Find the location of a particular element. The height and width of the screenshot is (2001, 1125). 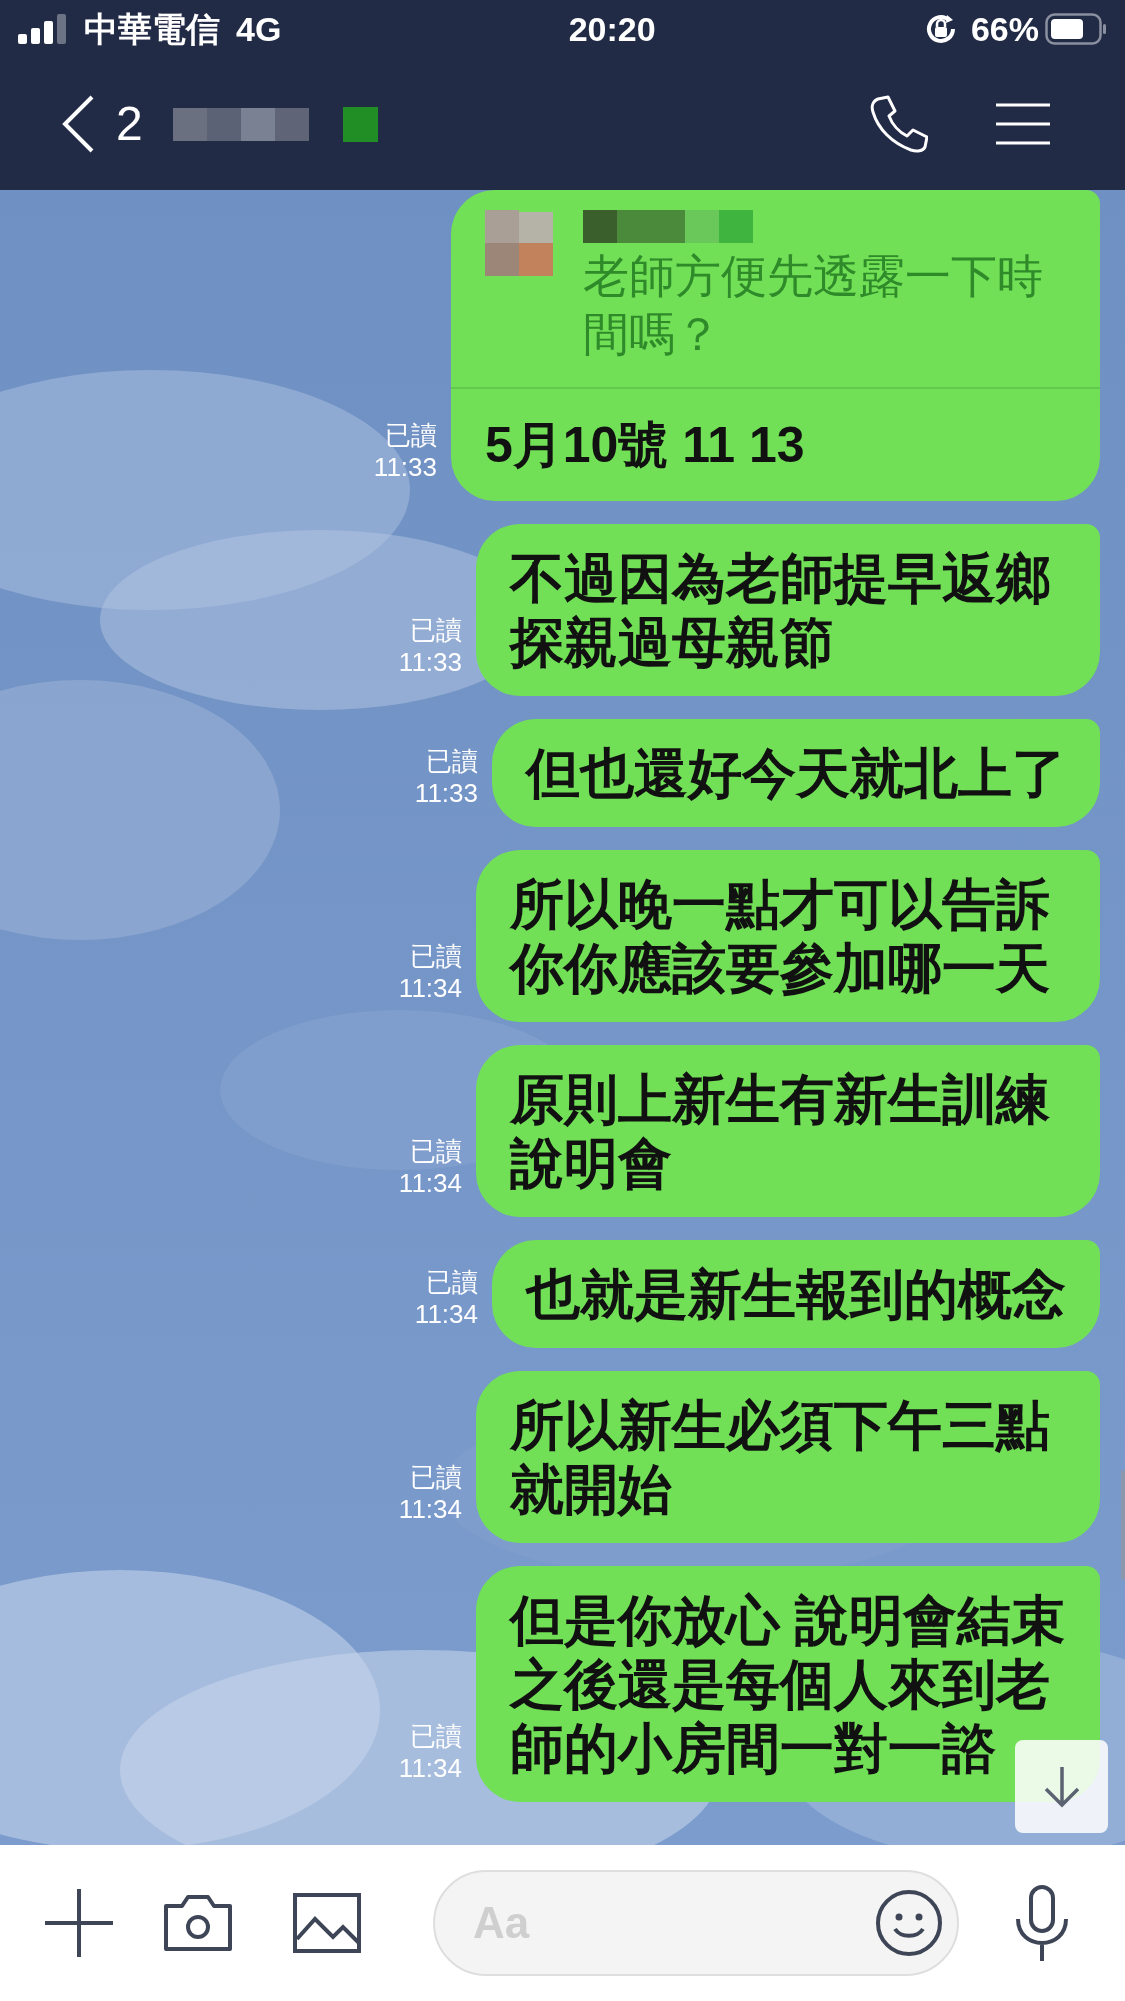

back-icon is located at coordinates (78, 124).